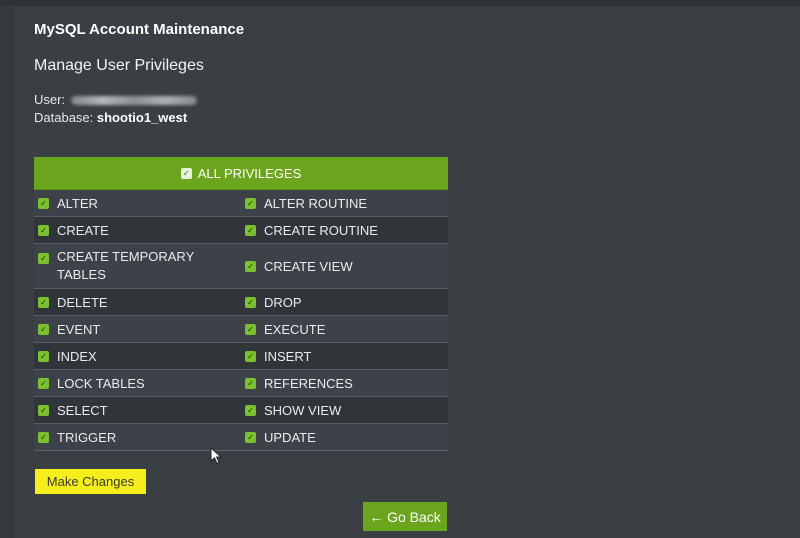 The height and width of the screenshot is (538, 800). What do you see at coordinates (290, 437) in the screenshot?
I see `privilege-label: UPDATE` at bounding box center [290, 437].